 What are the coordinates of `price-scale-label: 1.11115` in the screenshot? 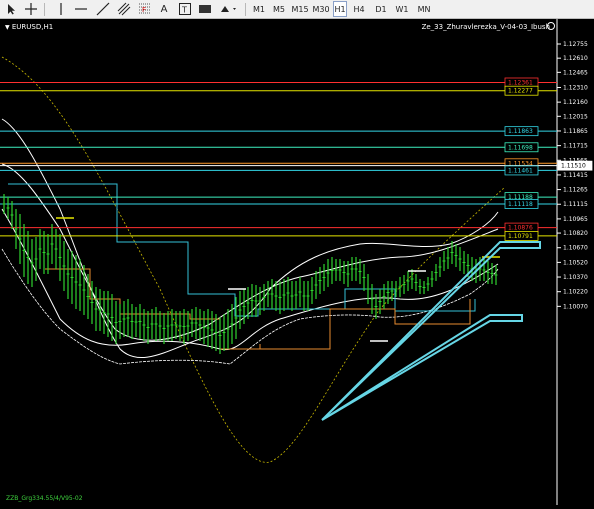 It's located at (575, 204).